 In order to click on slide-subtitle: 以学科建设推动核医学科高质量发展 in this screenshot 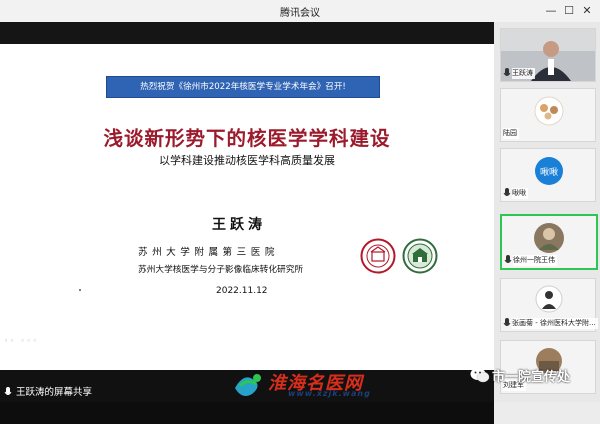, I will do `click(247, 160)`.